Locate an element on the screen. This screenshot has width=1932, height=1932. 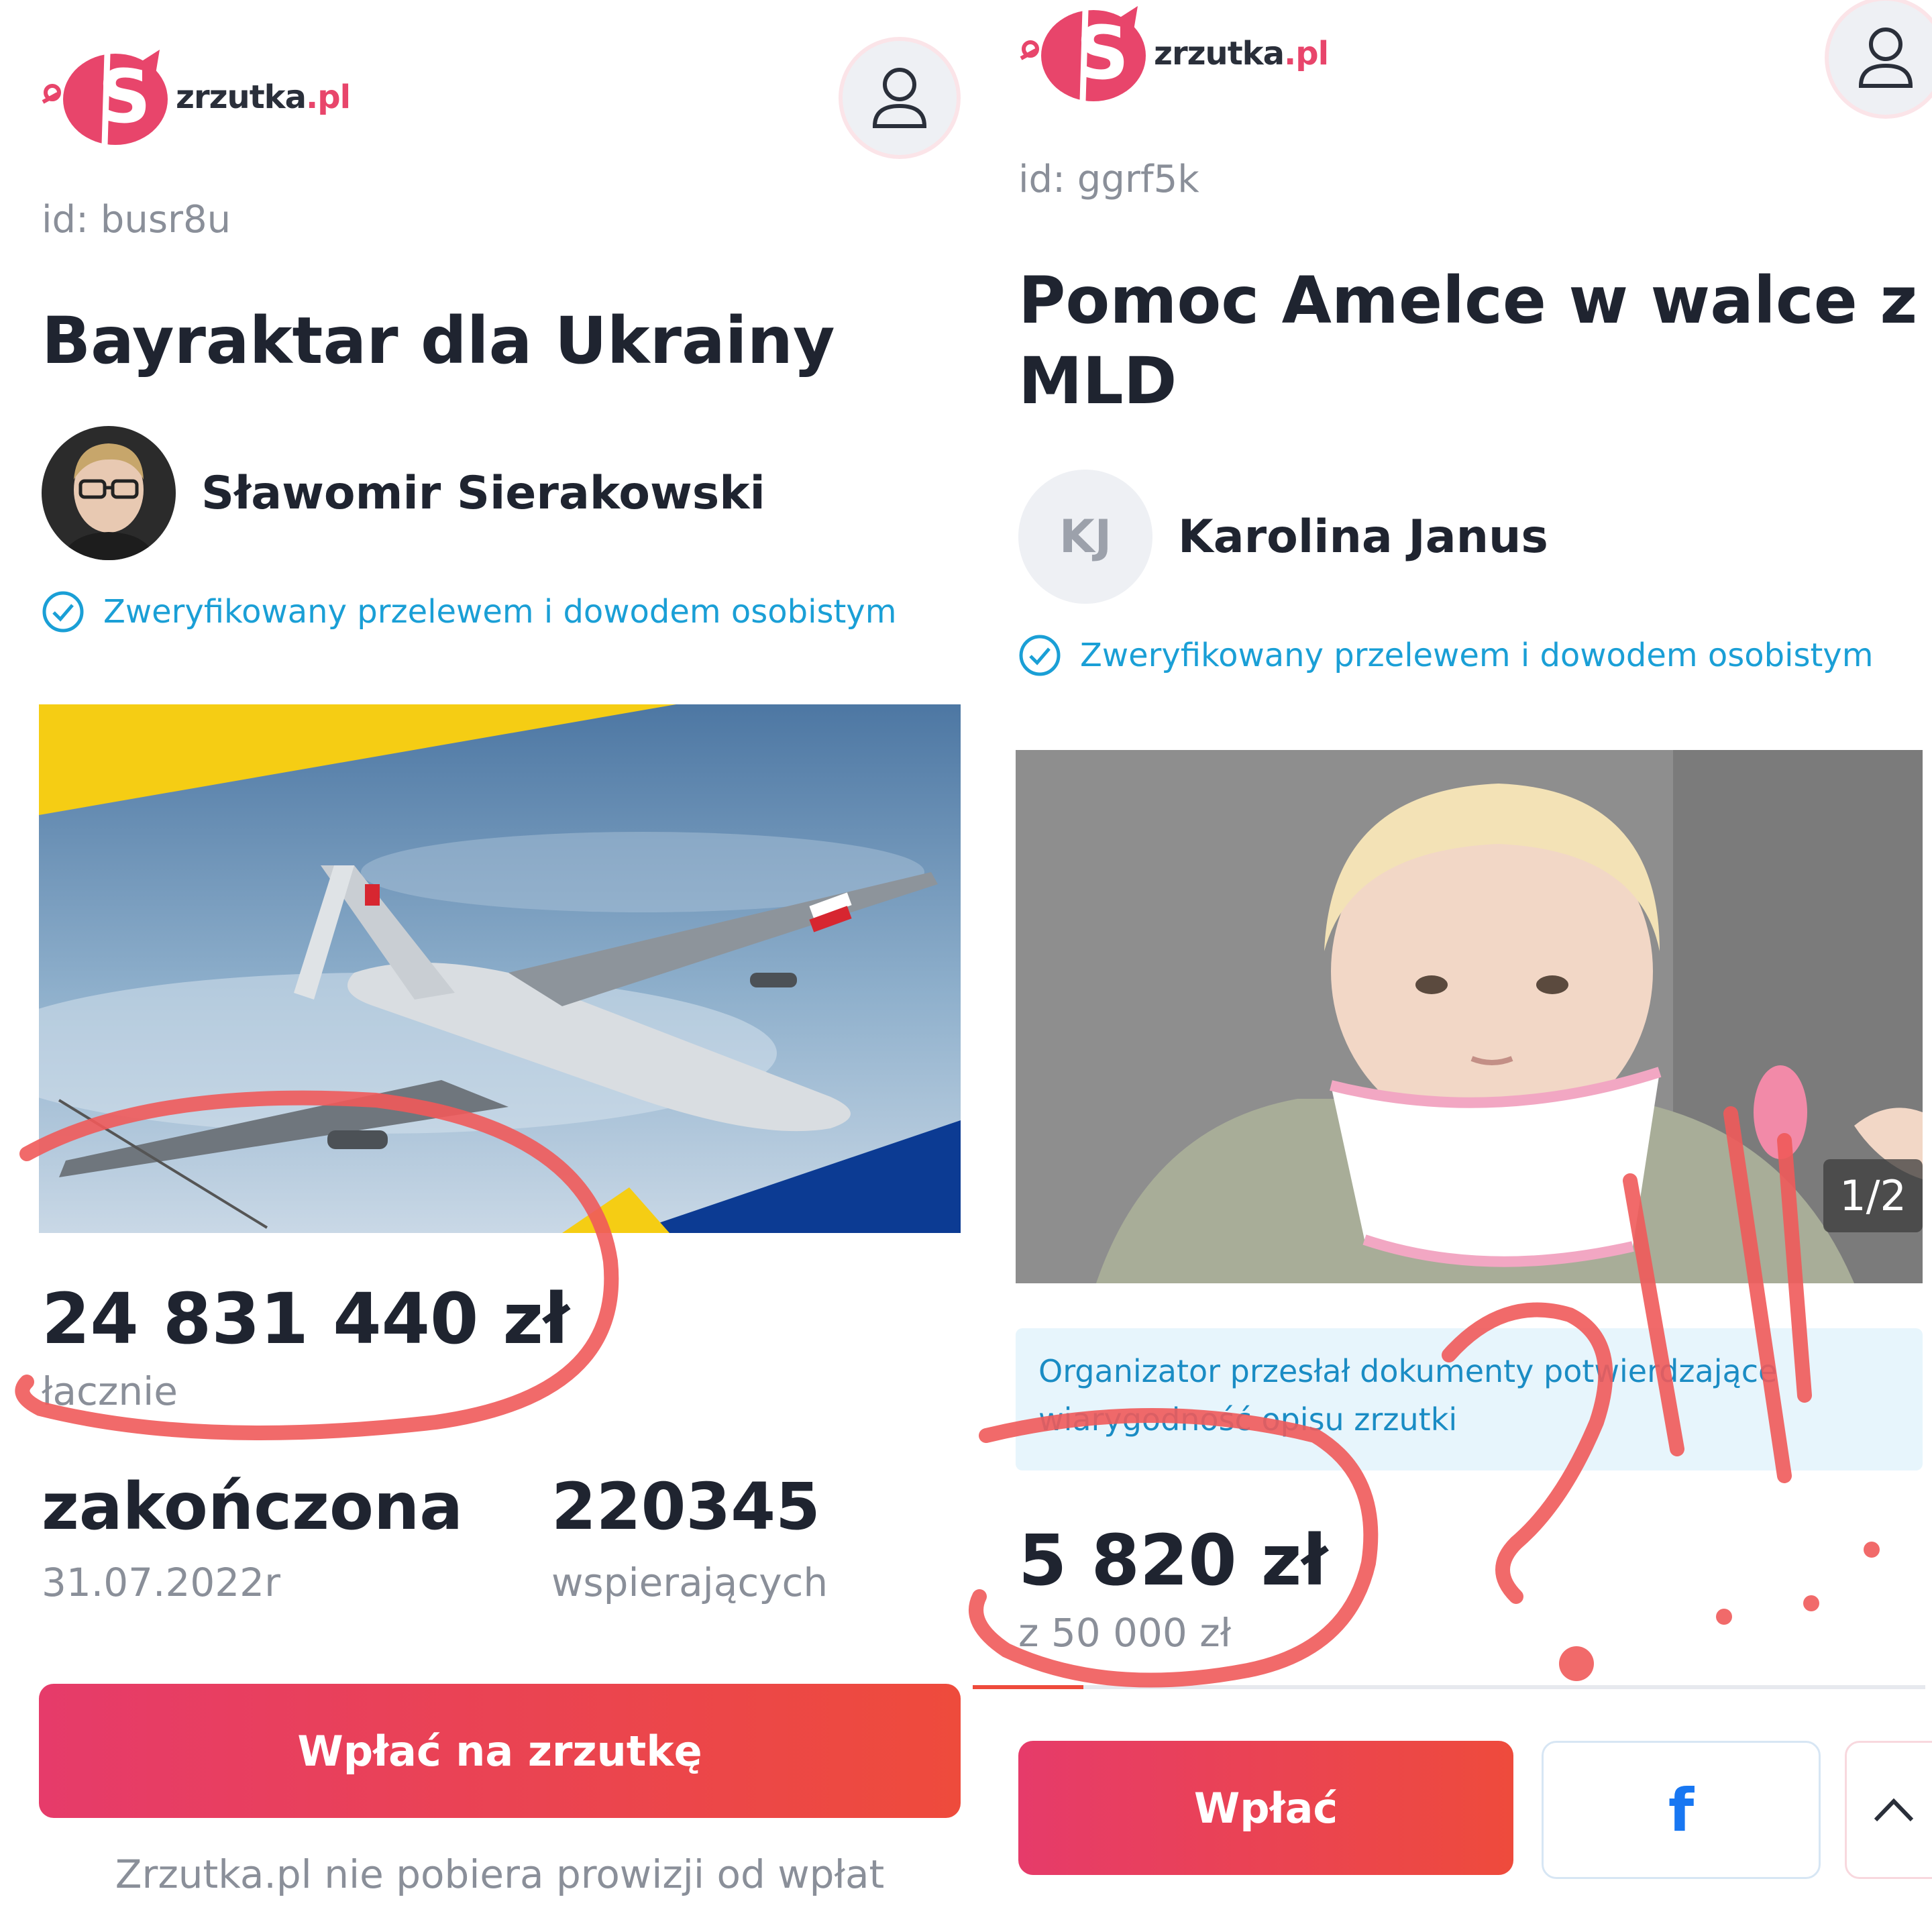
chevron-up-icon is located at coordinates (1894, 1810).